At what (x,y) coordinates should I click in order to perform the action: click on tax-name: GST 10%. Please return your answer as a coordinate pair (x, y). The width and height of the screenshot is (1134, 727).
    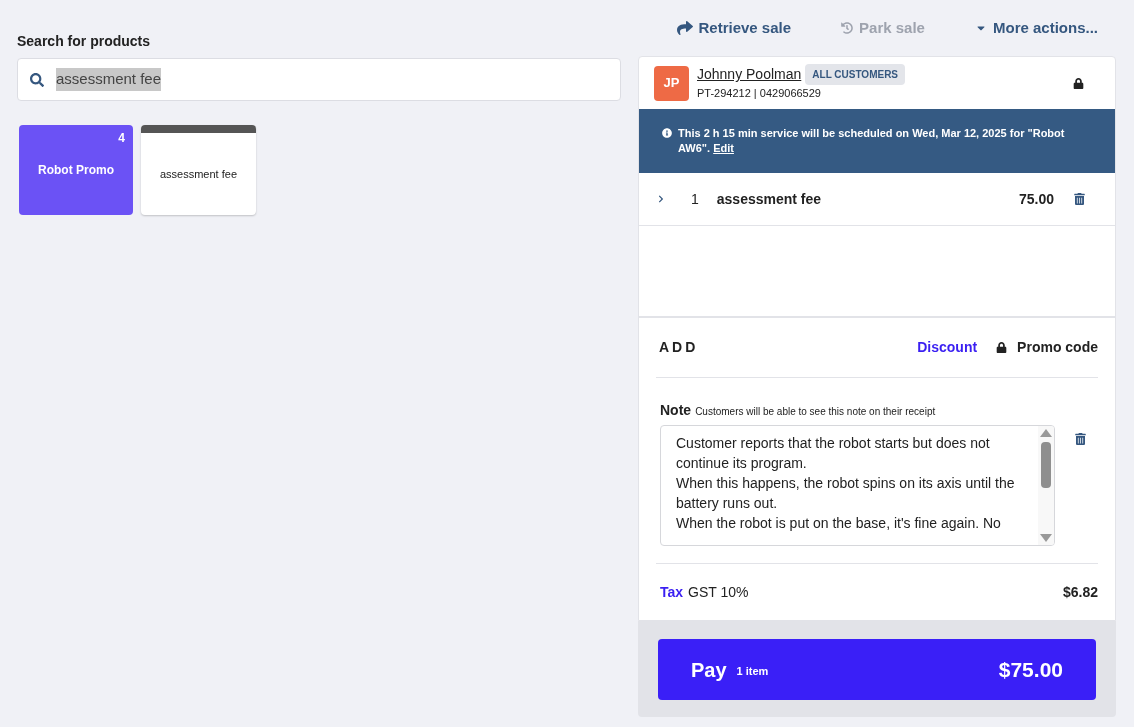
    Looking at the image, I should click on (718, 592).